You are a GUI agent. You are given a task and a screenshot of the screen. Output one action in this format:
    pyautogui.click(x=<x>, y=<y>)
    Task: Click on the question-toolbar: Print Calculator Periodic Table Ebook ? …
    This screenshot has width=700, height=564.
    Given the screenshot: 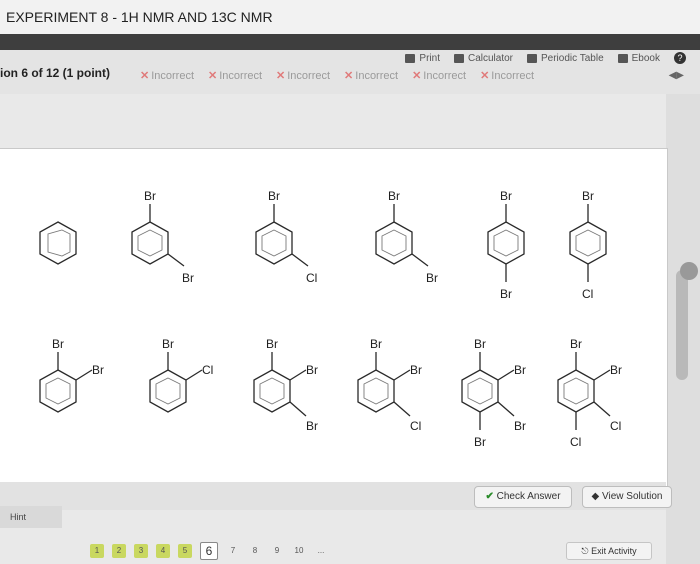 What is the action you would take?
    pyautogui.click(x=350, y=72)
    